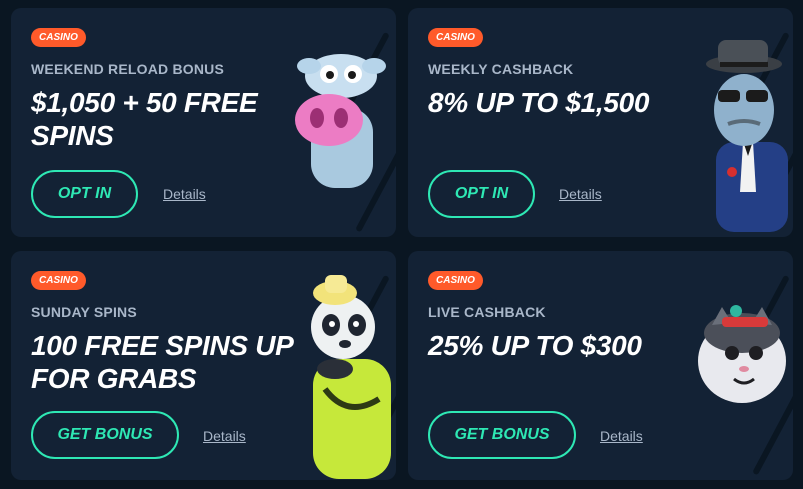 This screenshot has height=489, width=803. I want to click on promo-subtitle: SUNDAY SPINS, so click(84, 312).